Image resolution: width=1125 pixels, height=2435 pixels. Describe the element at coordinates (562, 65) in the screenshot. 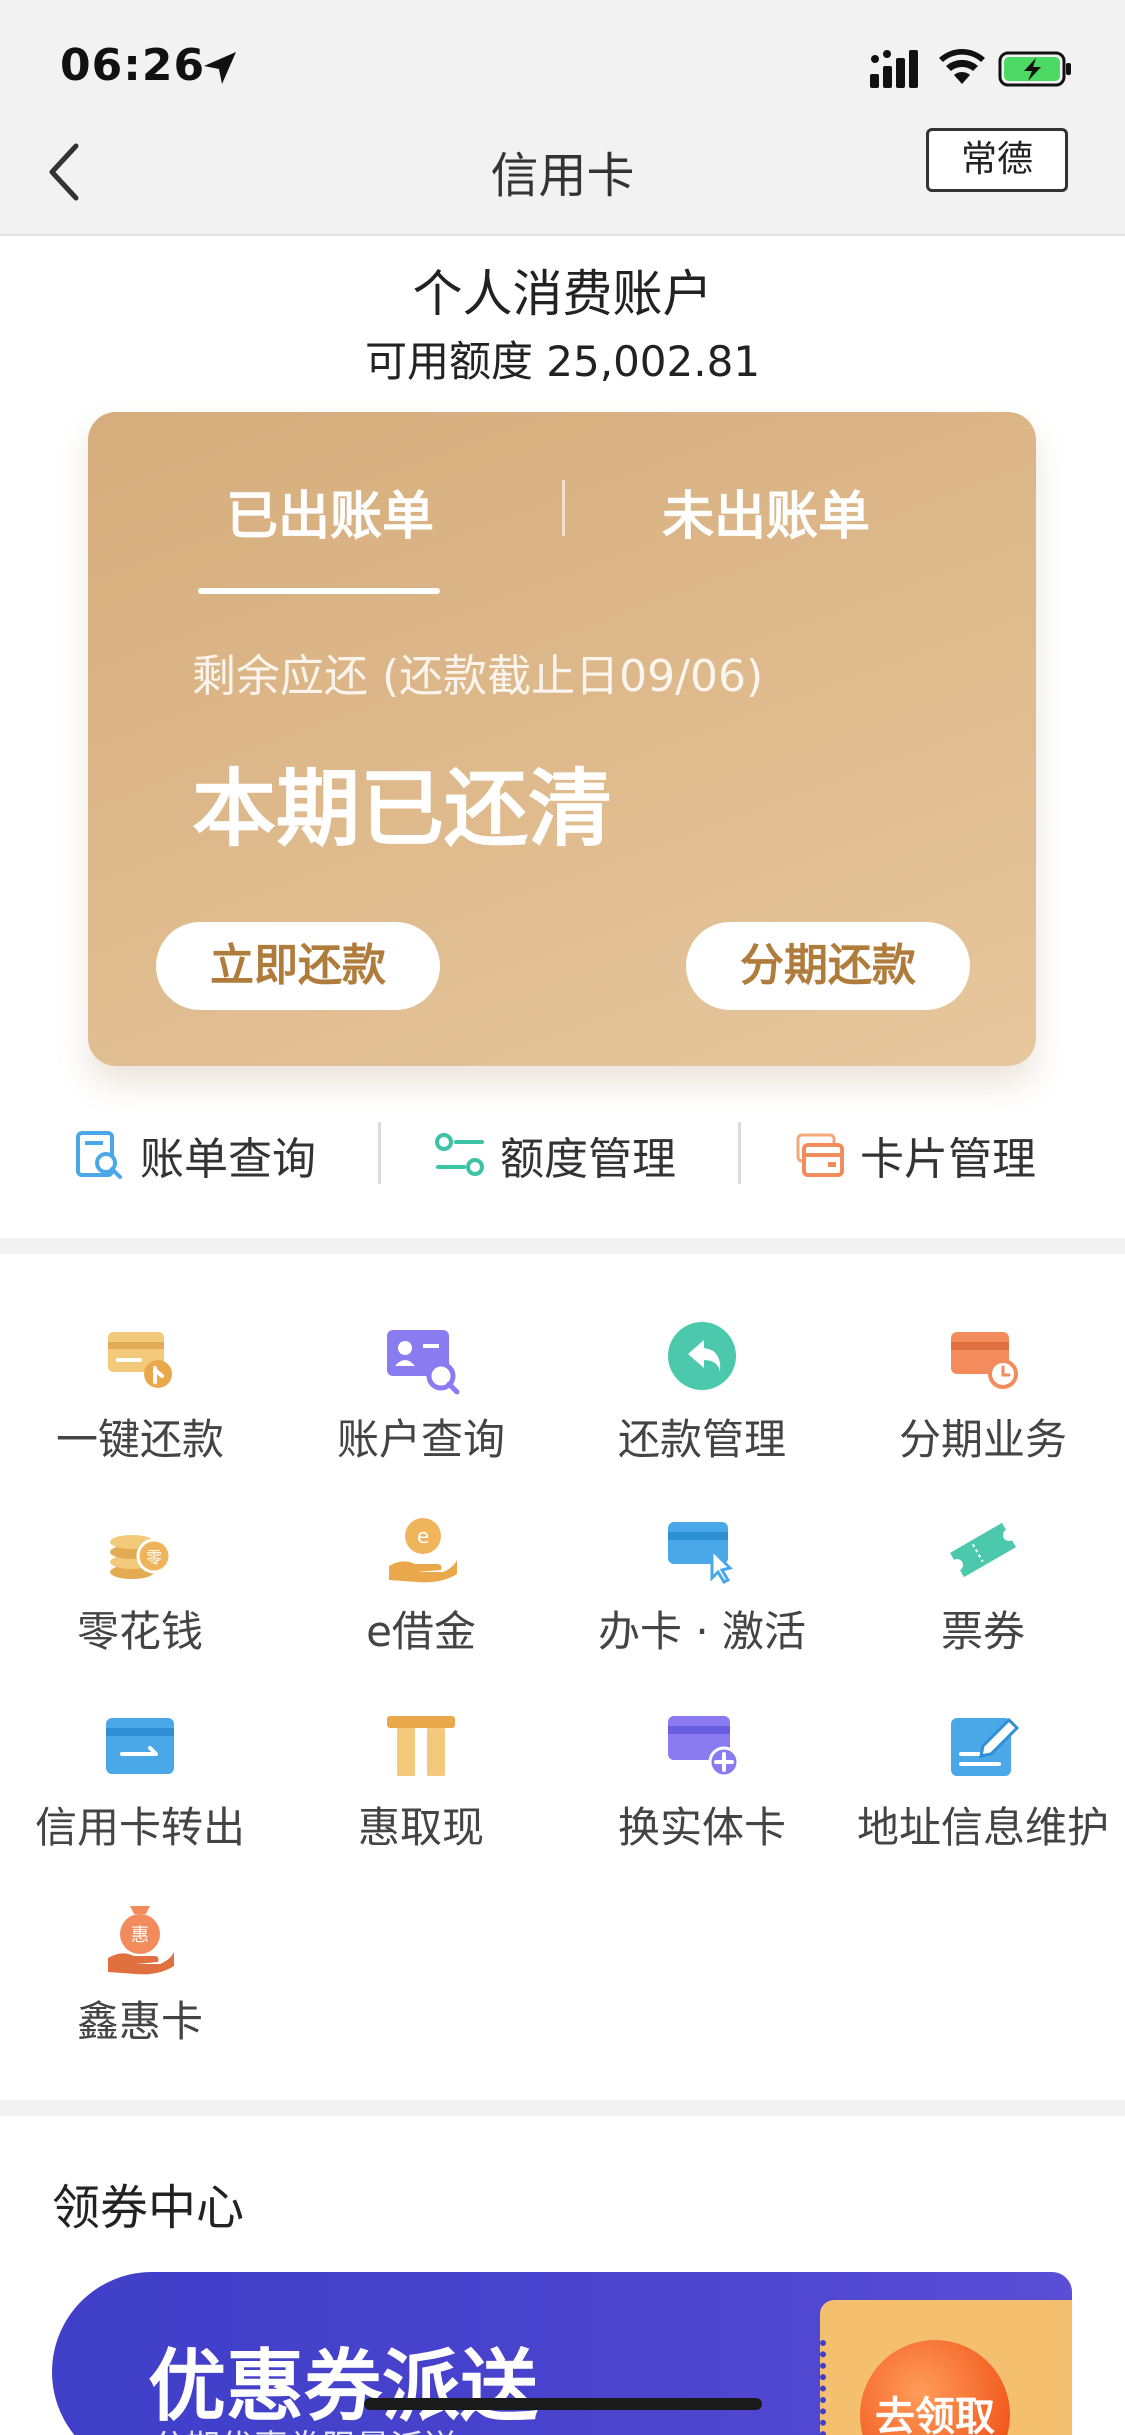

I see `status-bar: 06:26` at that location.